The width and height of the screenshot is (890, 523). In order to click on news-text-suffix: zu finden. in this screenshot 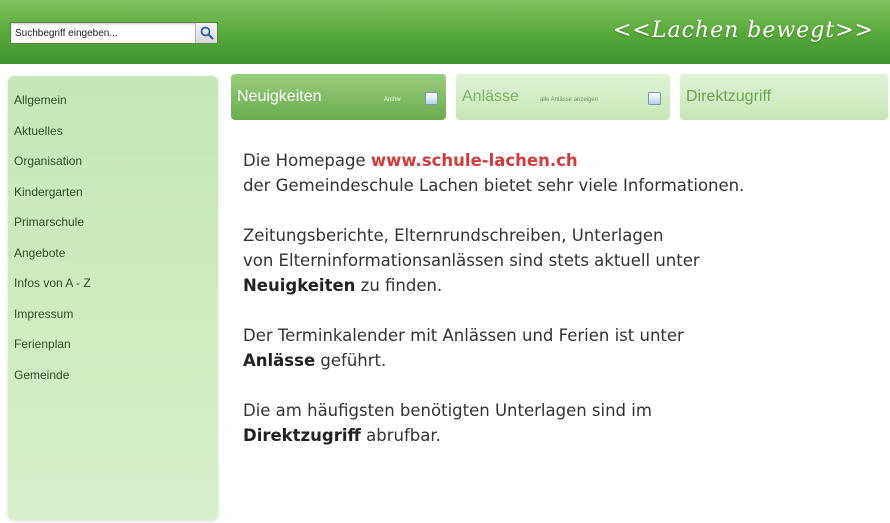, I will do `click(399, 285)`.